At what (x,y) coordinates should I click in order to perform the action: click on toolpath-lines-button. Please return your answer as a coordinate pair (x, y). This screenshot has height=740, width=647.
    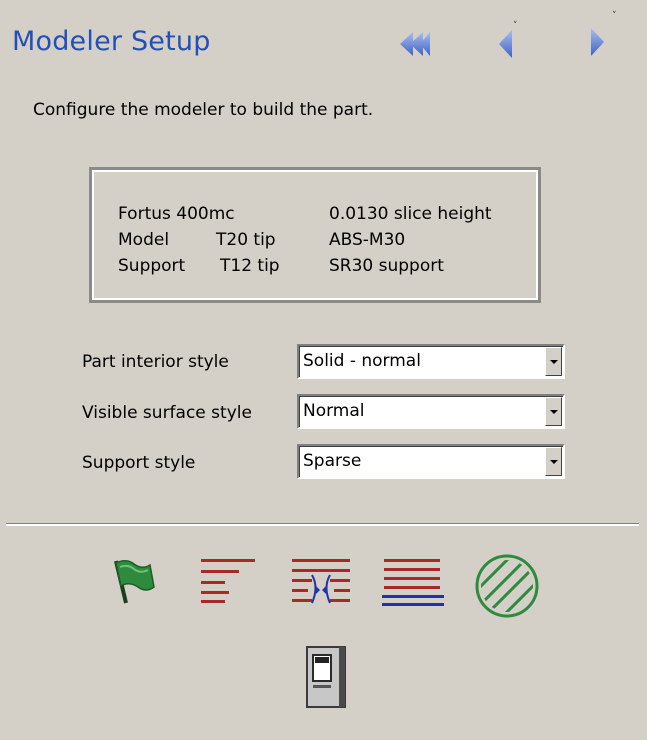
    Looking at the image, I should click on (230, 581).